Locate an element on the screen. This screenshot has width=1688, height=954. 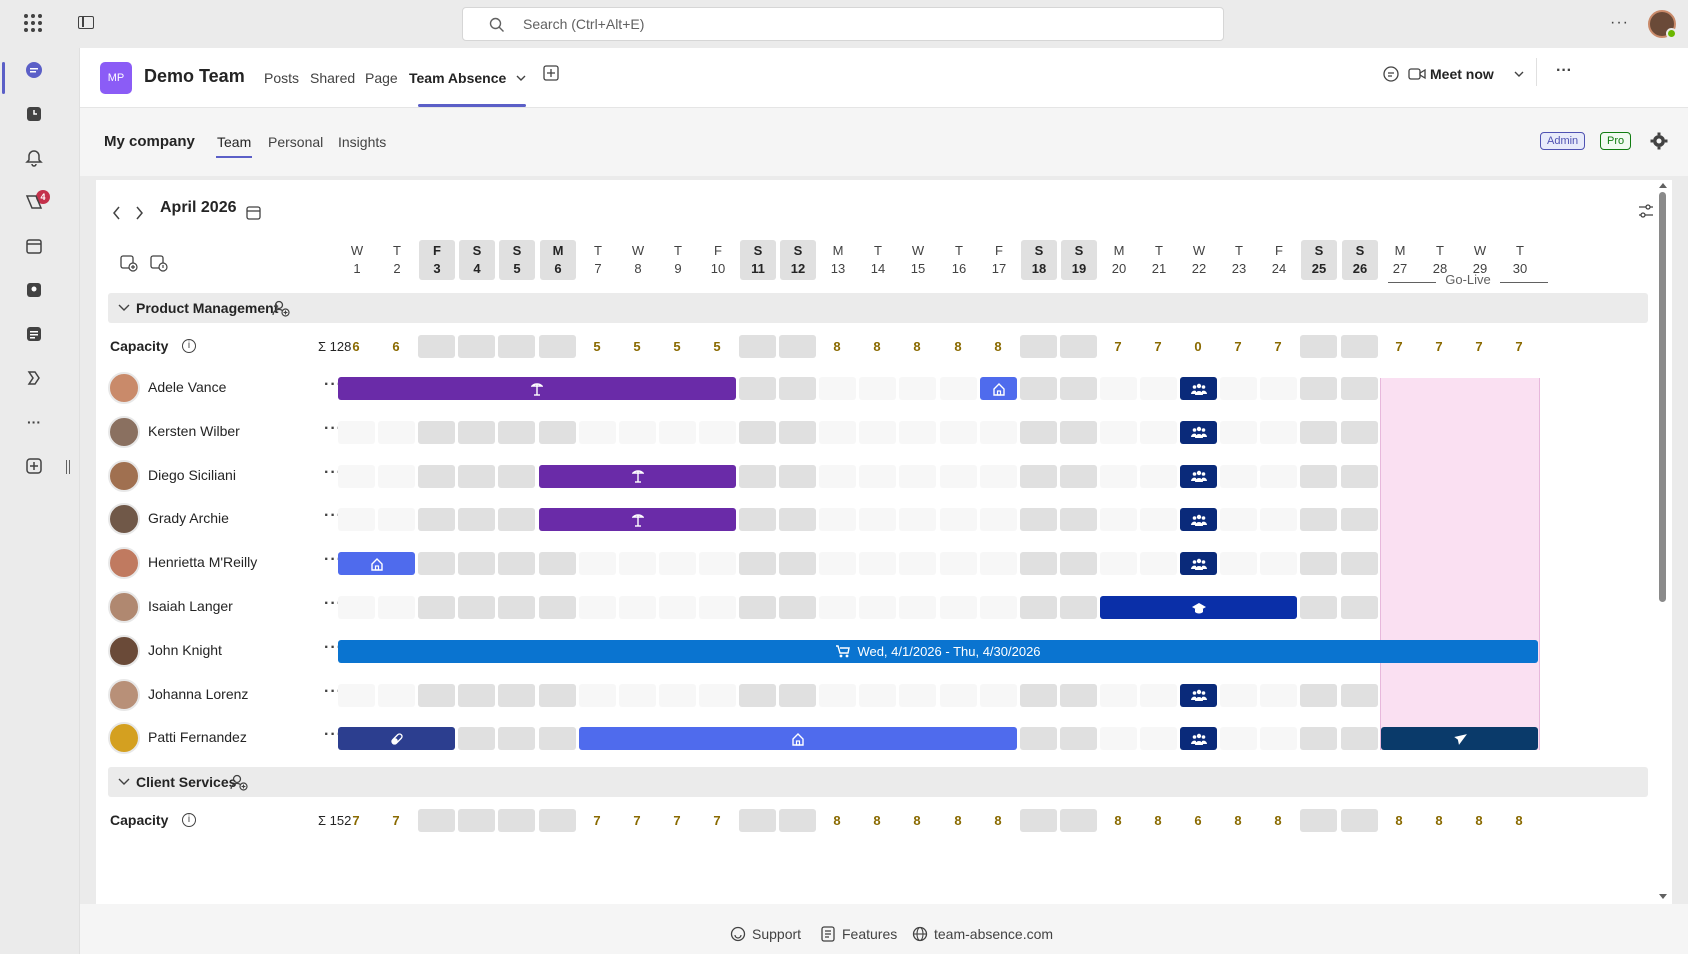
info-icon: i is located at coordinates (189, 820).